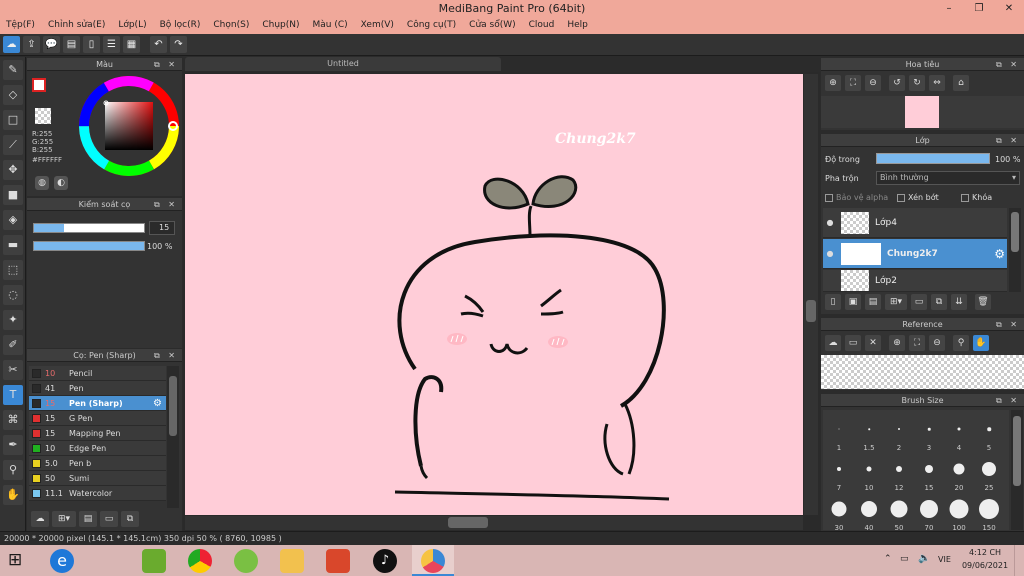 The height and width of the screenshot is (576, 1024). I want to click on zoom-out-icon: ⊖, so click(873, 83).